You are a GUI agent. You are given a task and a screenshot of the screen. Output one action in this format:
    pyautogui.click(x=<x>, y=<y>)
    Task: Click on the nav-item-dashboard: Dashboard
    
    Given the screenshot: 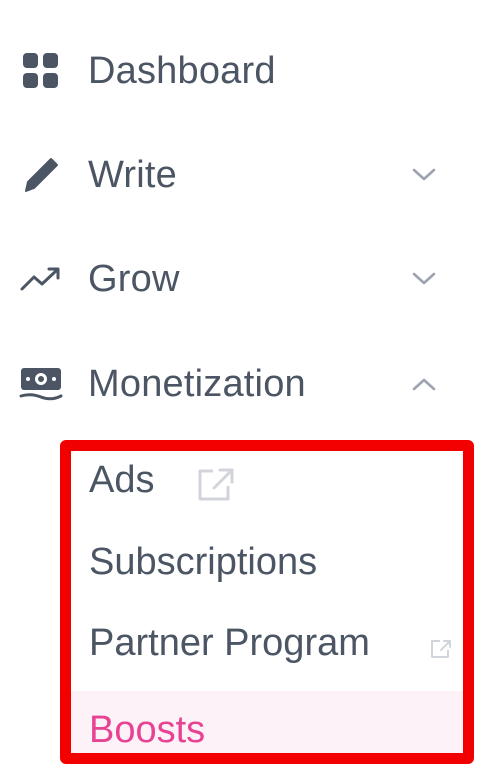 What is the action you would take?
    pyautogui.click(x=246, y=71)
    